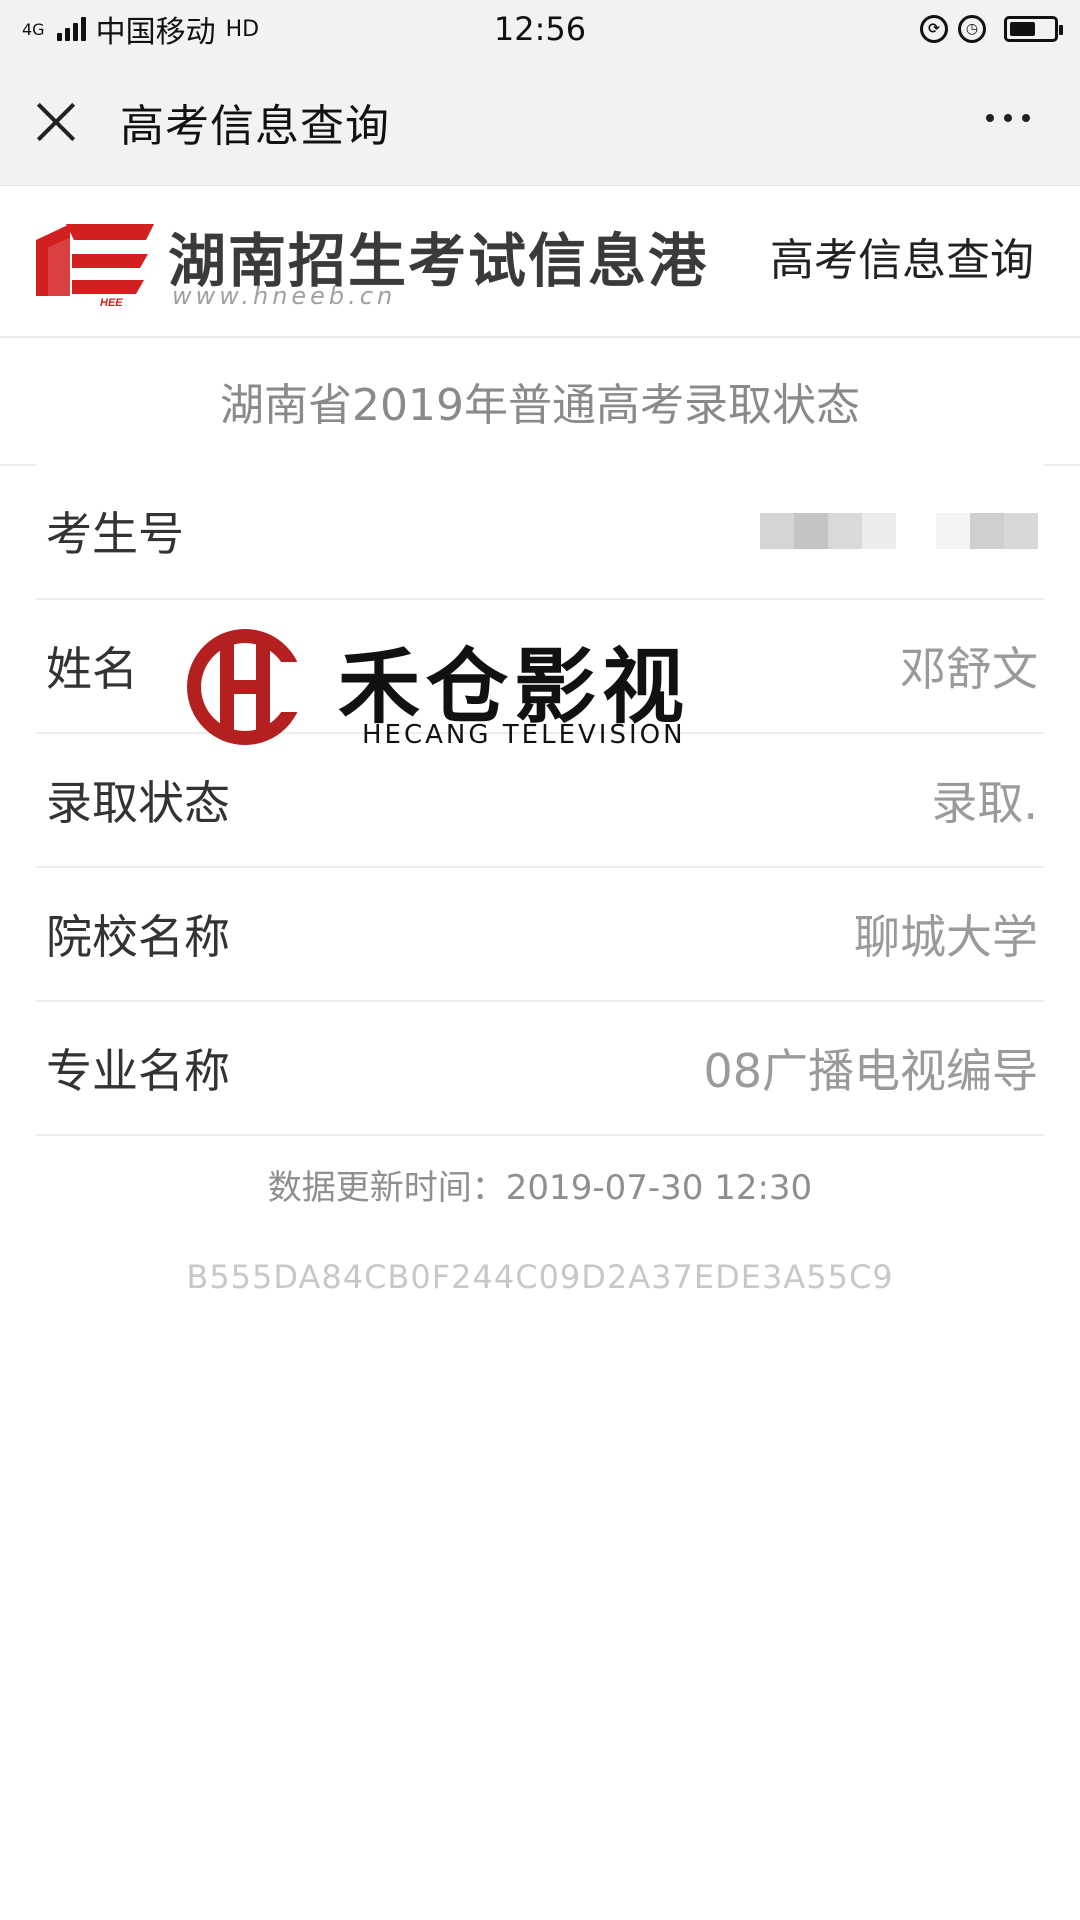 This screenshot has height=1920, width=1080. I want to click on status-right: ⟳ ◷, so click(991, 29).